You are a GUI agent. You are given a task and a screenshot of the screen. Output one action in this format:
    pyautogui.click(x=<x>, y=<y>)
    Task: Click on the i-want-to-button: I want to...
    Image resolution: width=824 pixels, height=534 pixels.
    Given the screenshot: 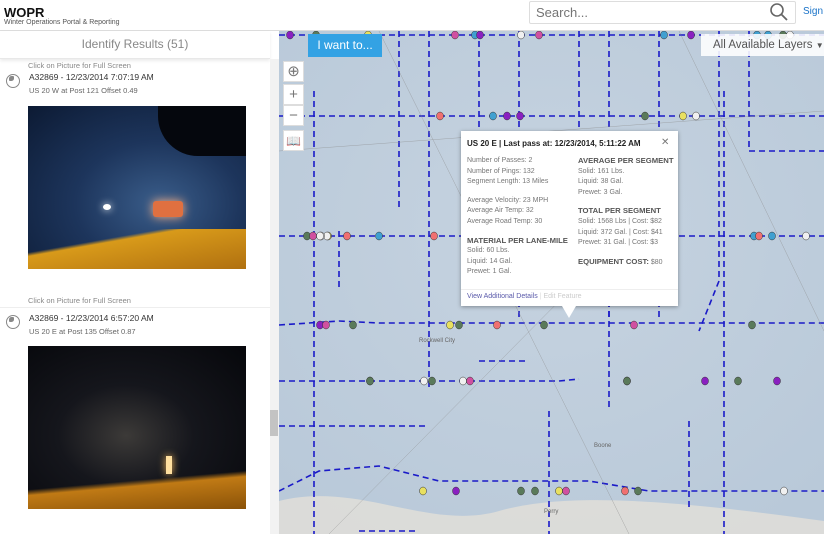 What is the action you would take?
    pyautogui.click(x=345, y=45)
    